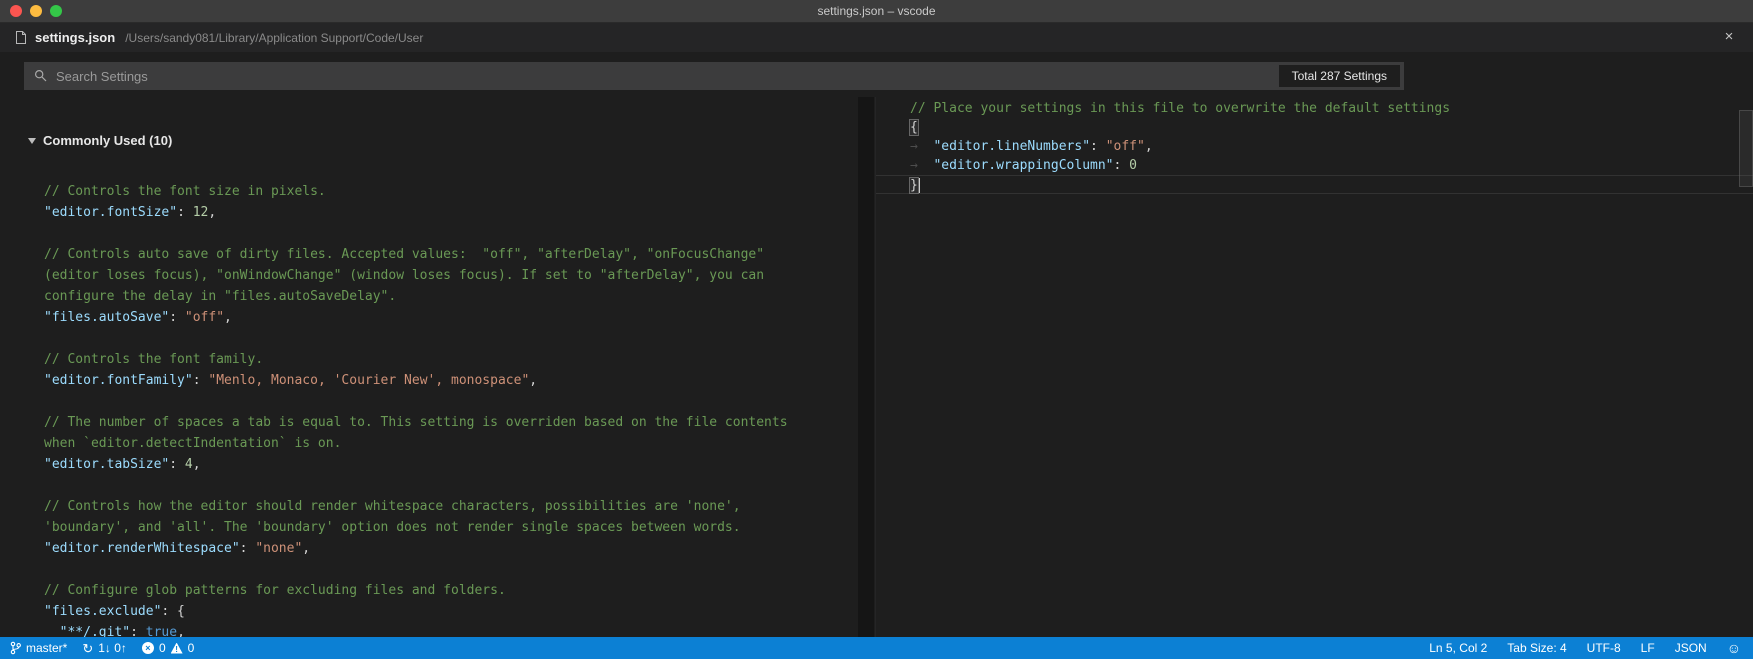  Describe the element at coordinates (32, 140) in the screenshot. I see `collapse-triangle-icon` at that location.